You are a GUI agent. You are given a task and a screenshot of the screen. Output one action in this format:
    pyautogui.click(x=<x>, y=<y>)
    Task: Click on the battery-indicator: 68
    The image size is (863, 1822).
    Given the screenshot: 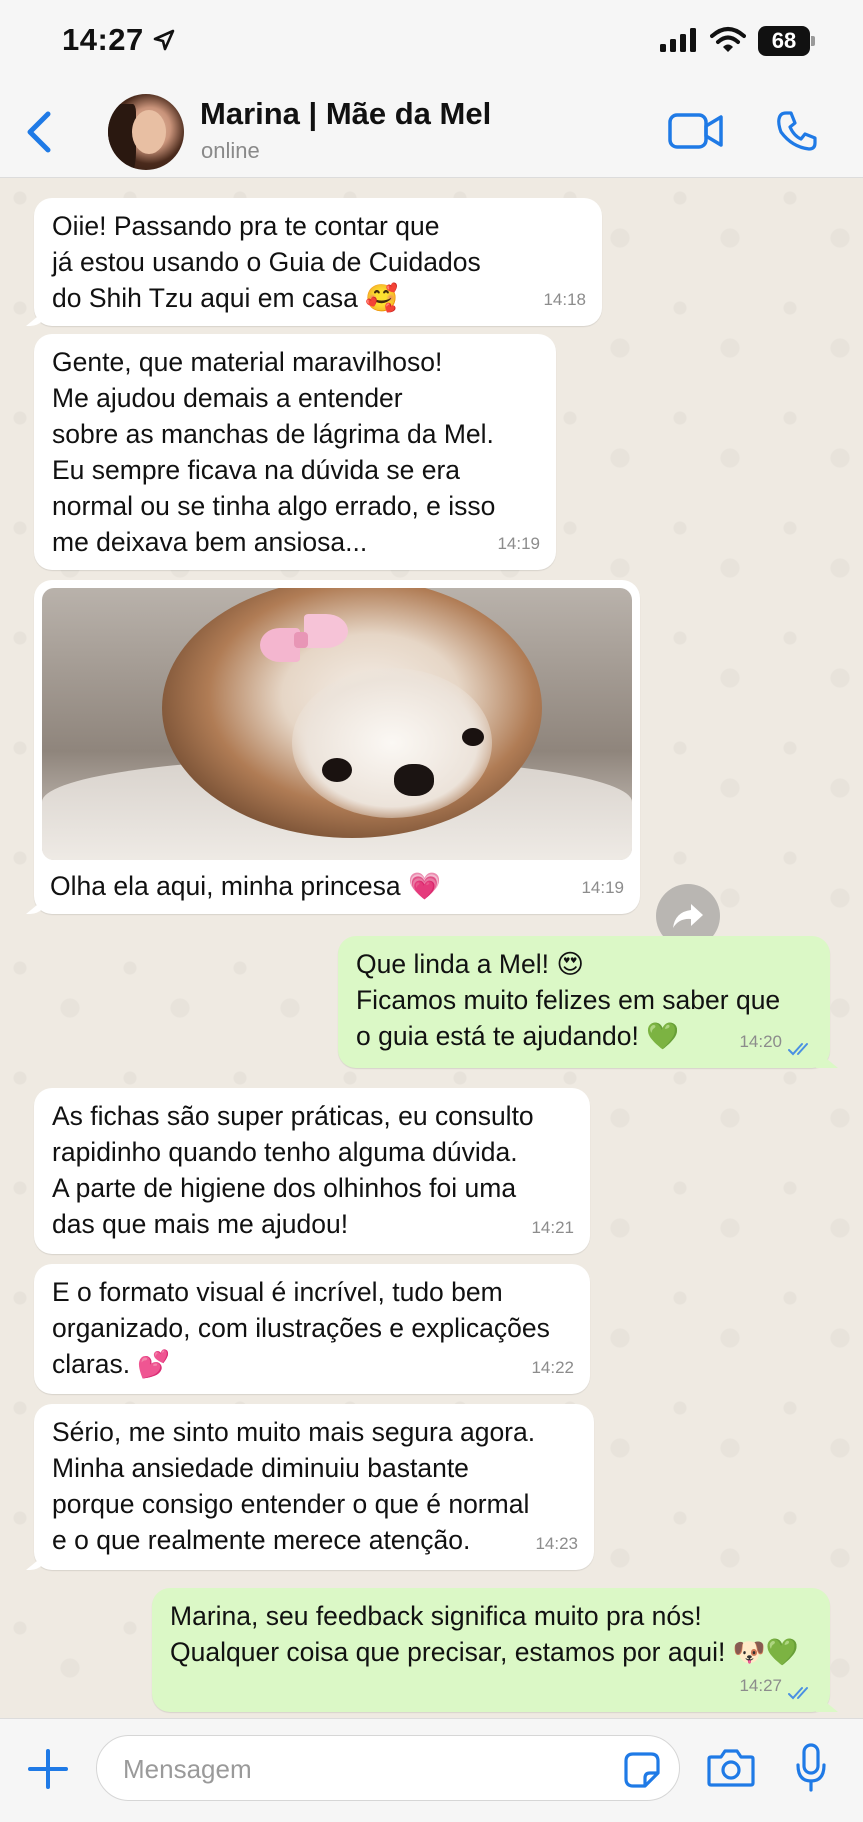 What is the action you would take?
    pyautogui.click(x=786, y=41)
    